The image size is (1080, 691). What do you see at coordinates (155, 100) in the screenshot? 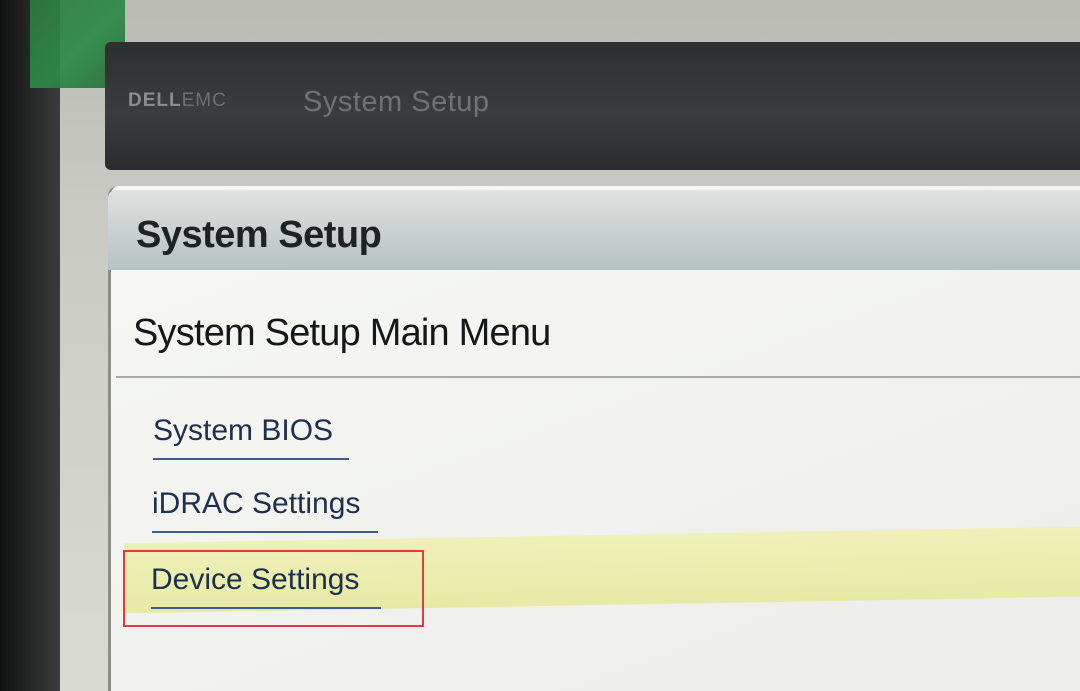
I see `brand-main: DELL` at bounding box center [155, 100].